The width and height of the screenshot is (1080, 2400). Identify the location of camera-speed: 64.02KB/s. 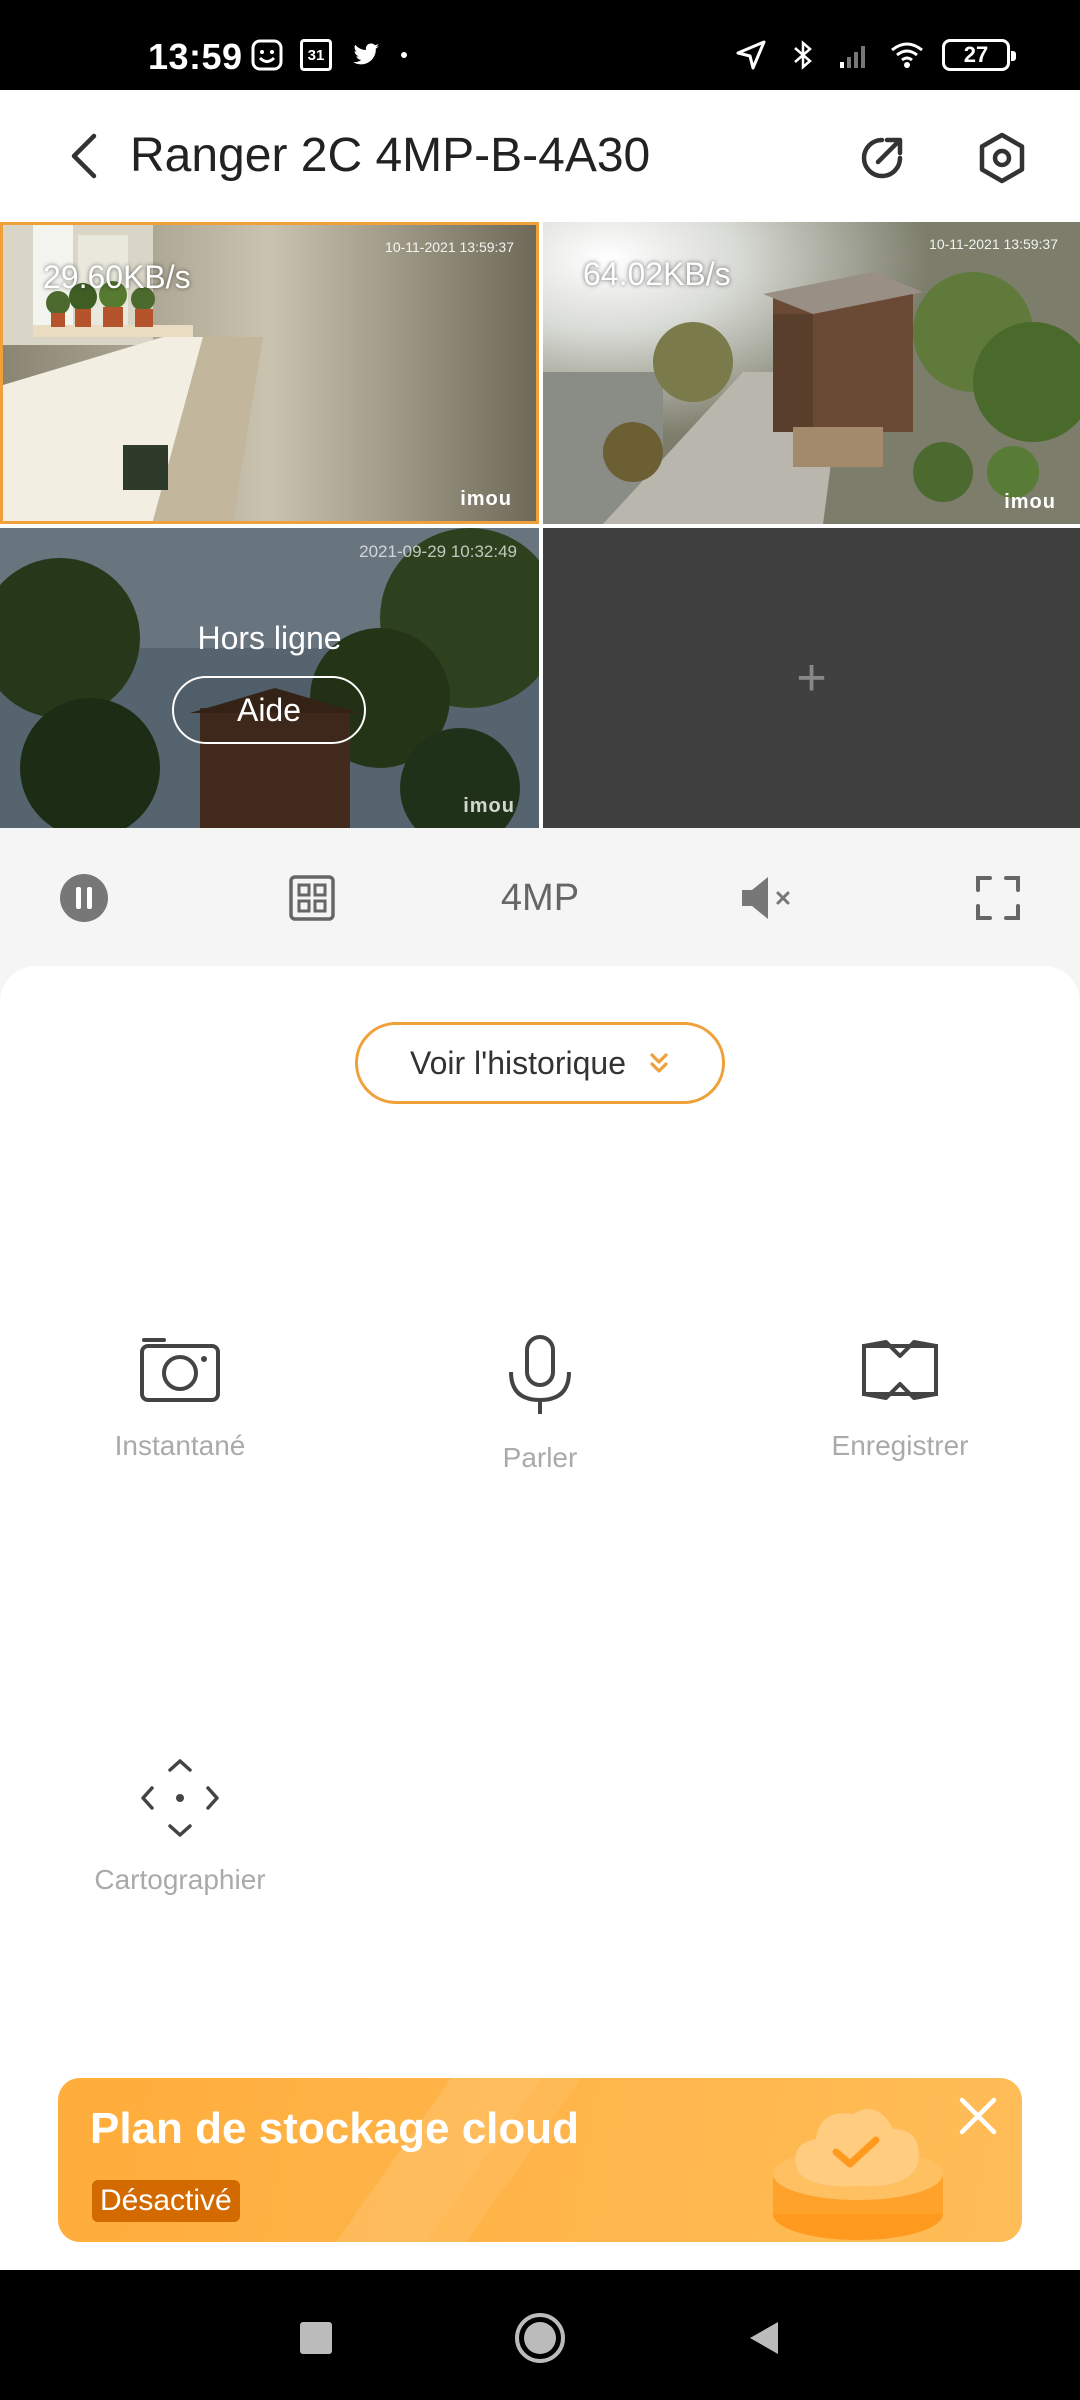
(657, 274).